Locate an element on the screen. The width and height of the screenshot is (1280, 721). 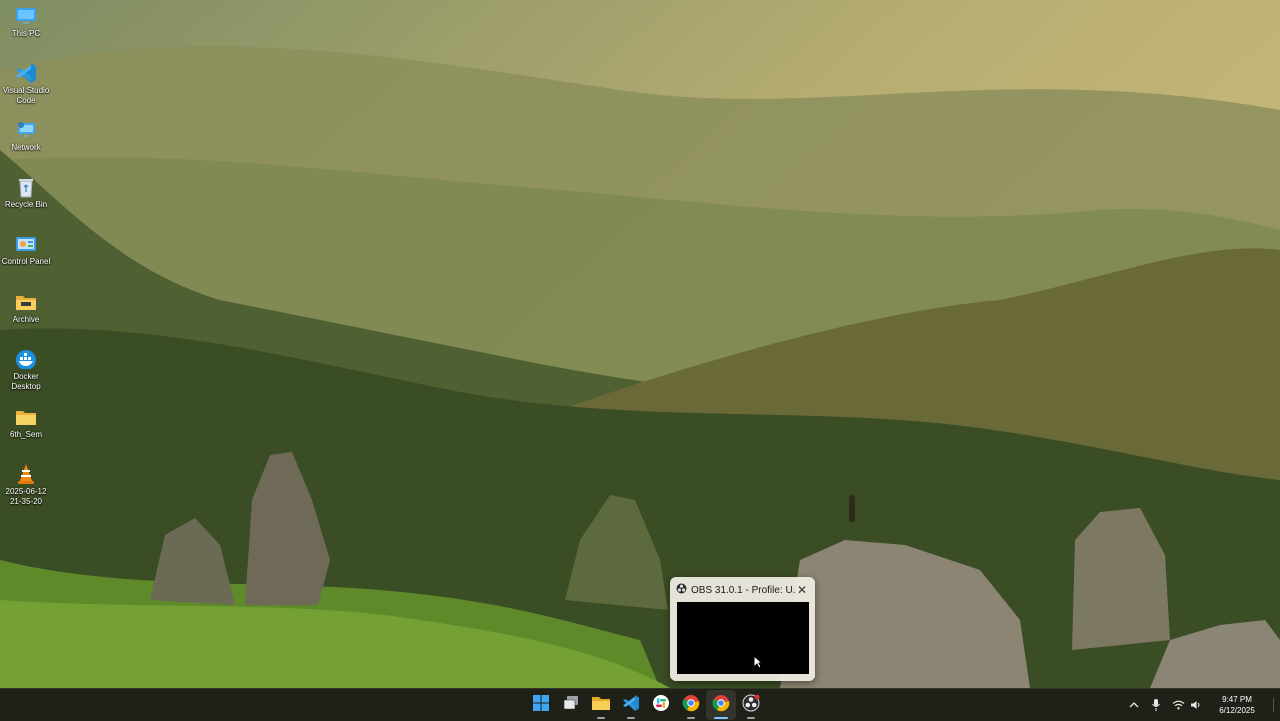
desktop-icon-archive: Archive is located at coordinates (26, 308).